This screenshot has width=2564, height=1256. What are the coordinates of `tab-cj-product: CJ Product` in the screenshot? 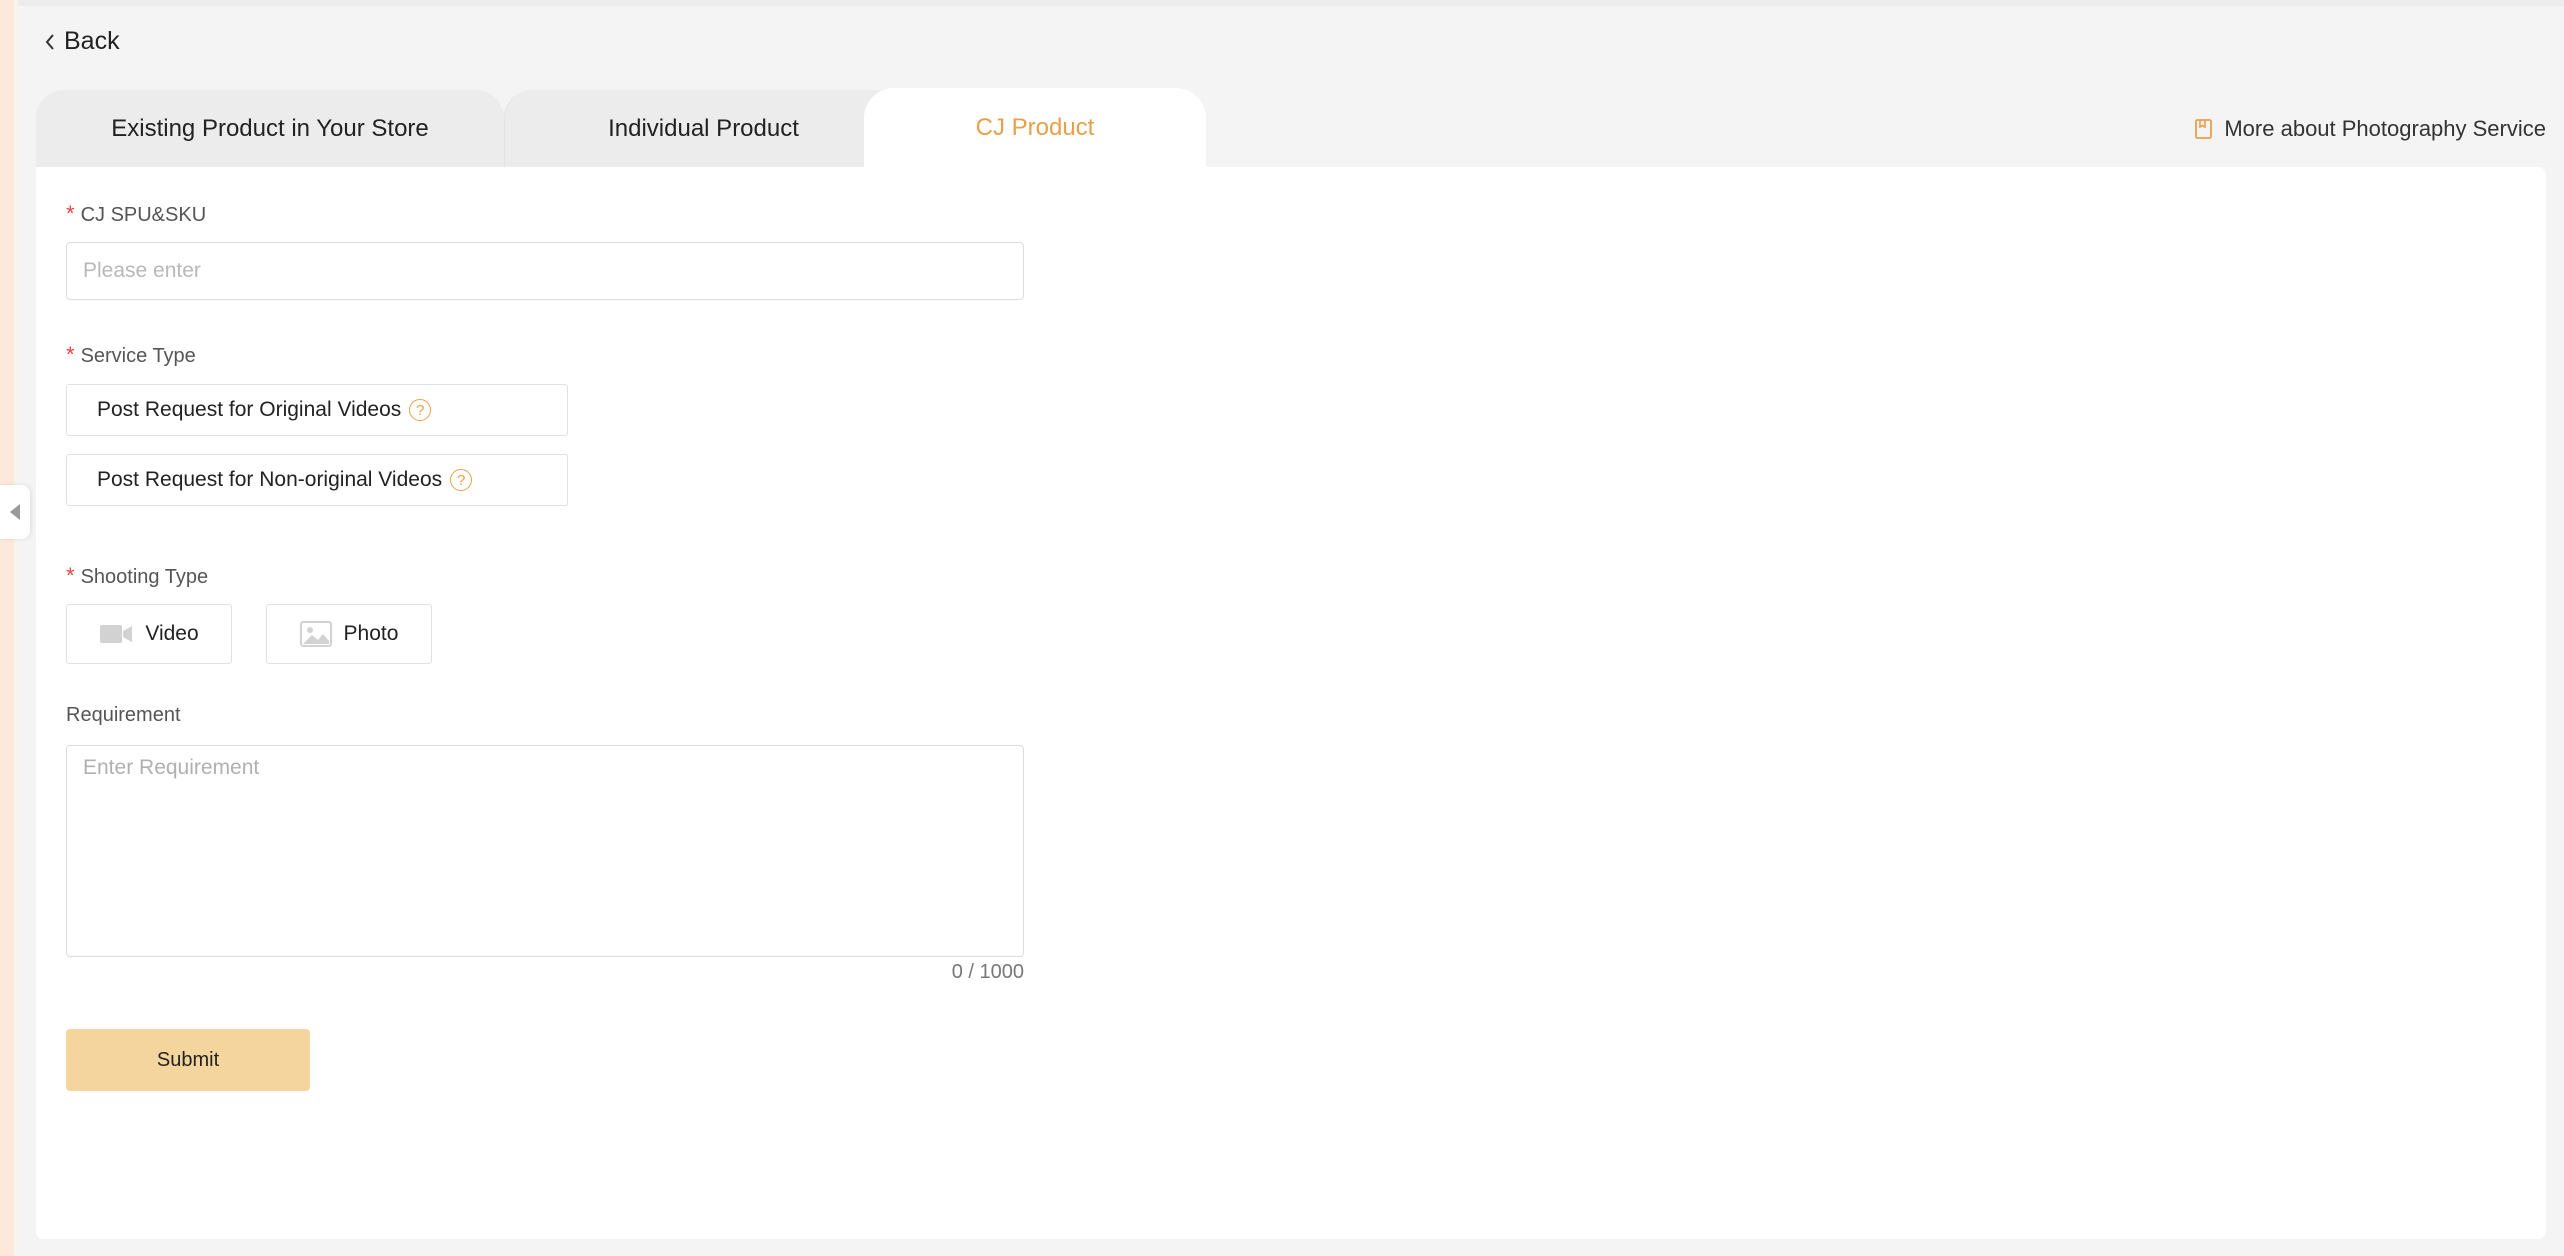 It's located at (1035, 128).